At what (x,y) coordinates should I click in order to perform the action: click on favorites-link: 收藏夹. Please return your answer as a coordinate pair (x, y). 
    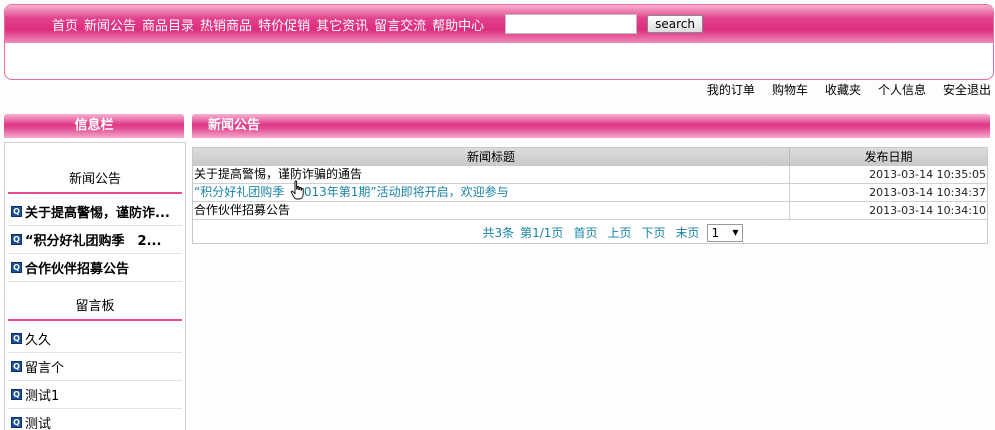
    Looking at the image, I should click on (843, 89).